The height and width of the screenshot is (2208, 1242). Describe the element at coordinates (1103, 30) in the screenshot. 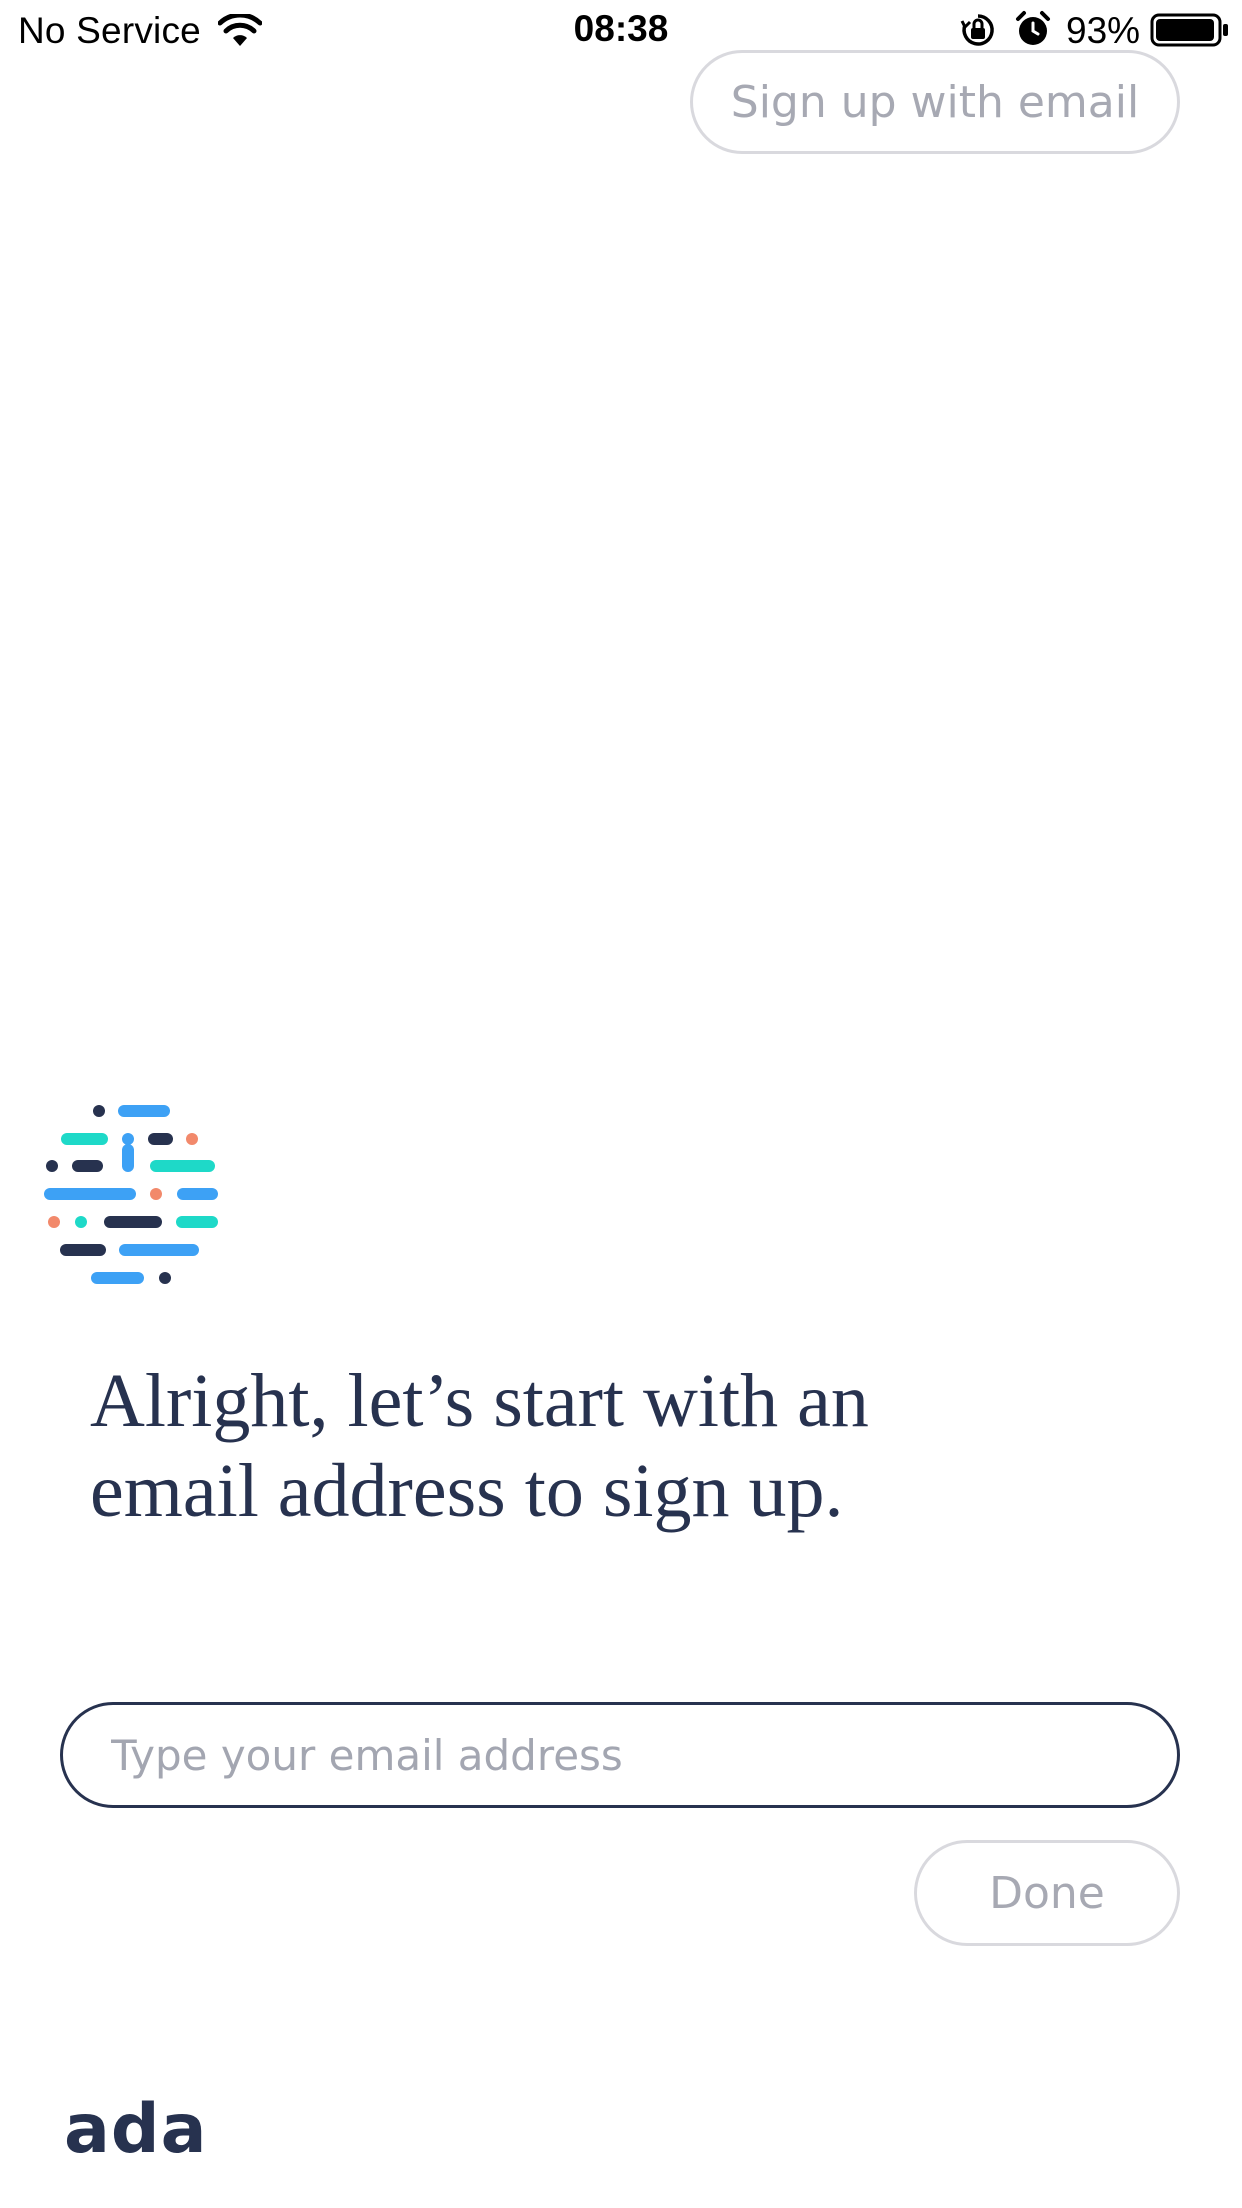

I see `battery-percent: 93%` at that location.